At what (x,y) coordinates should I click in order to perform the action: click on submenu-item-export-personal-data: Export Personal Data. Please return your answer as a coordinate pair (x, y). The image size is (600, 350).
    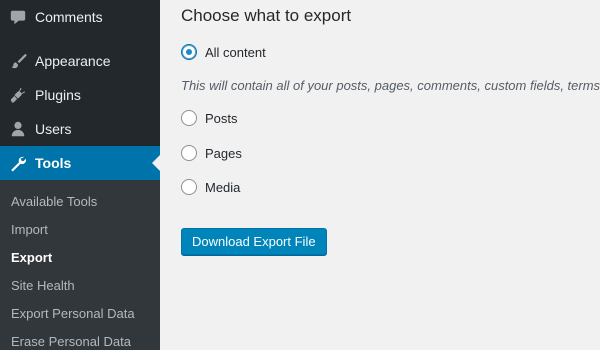
    Looking at the image, I should click on (73, 313).